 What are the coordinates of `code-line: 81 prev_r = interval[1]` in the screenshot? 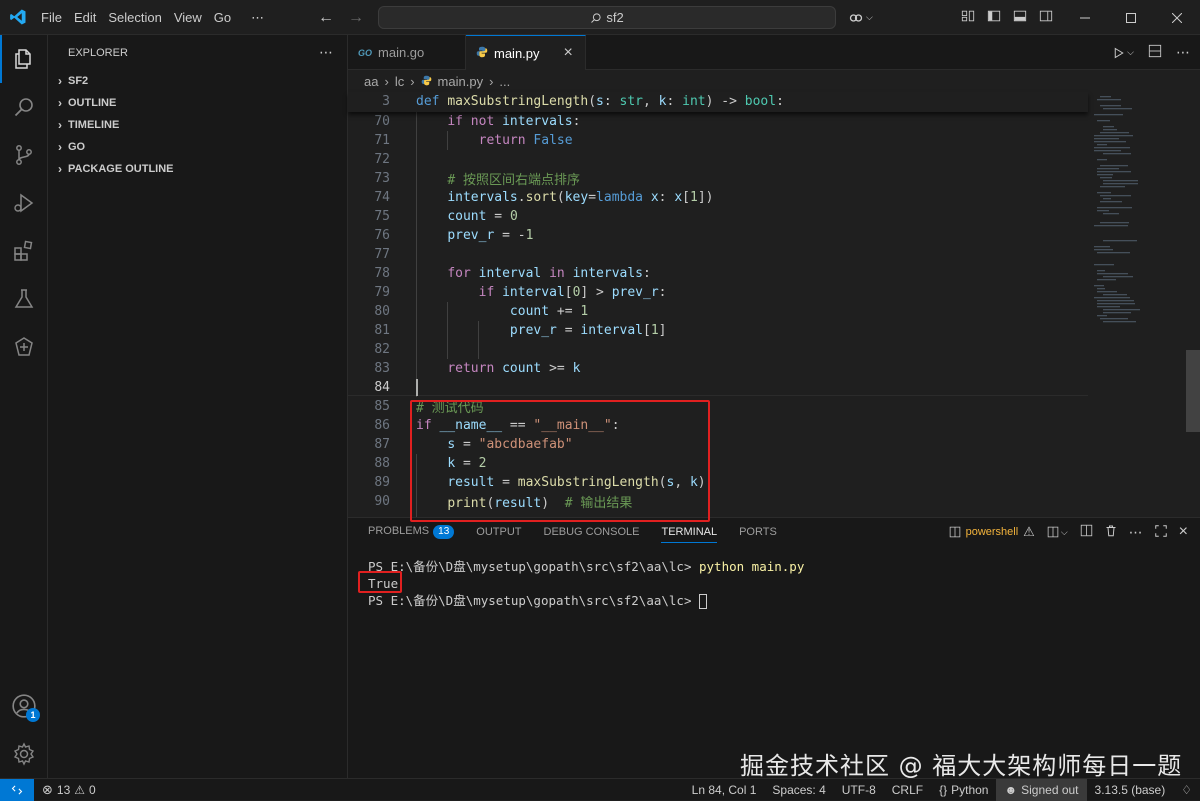 It's located at (718, 330).